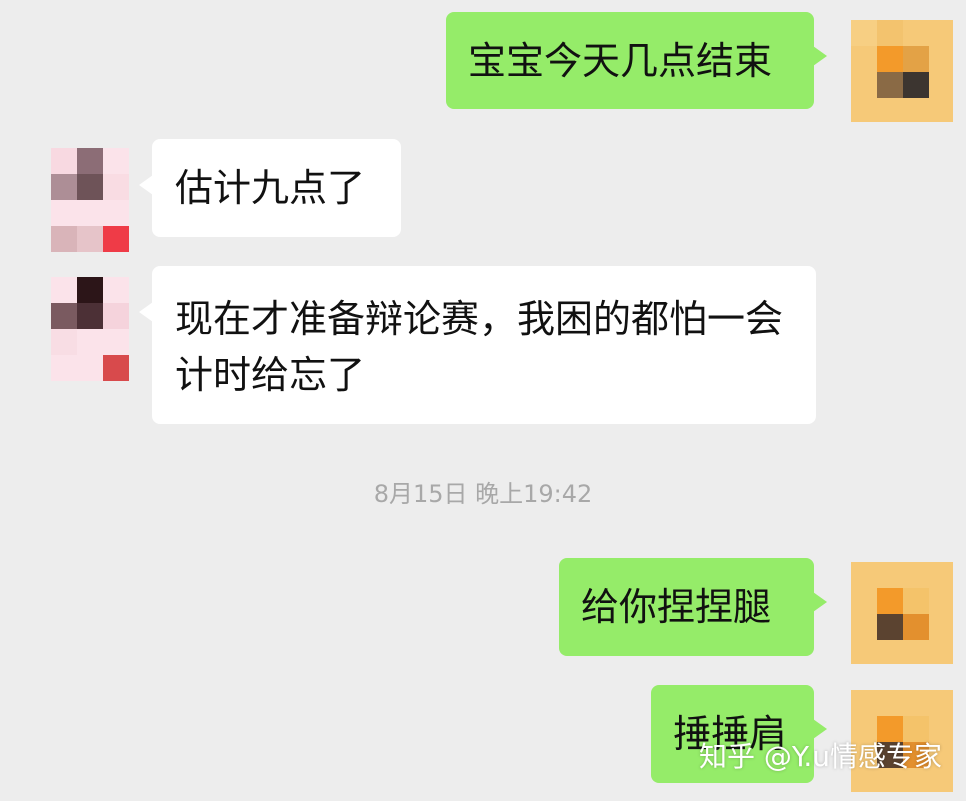 The height and width of the screenshot is (801, 966). I want to click on message-bubble-outgoing: 宝宝今天几点结束, so click(636, 60).